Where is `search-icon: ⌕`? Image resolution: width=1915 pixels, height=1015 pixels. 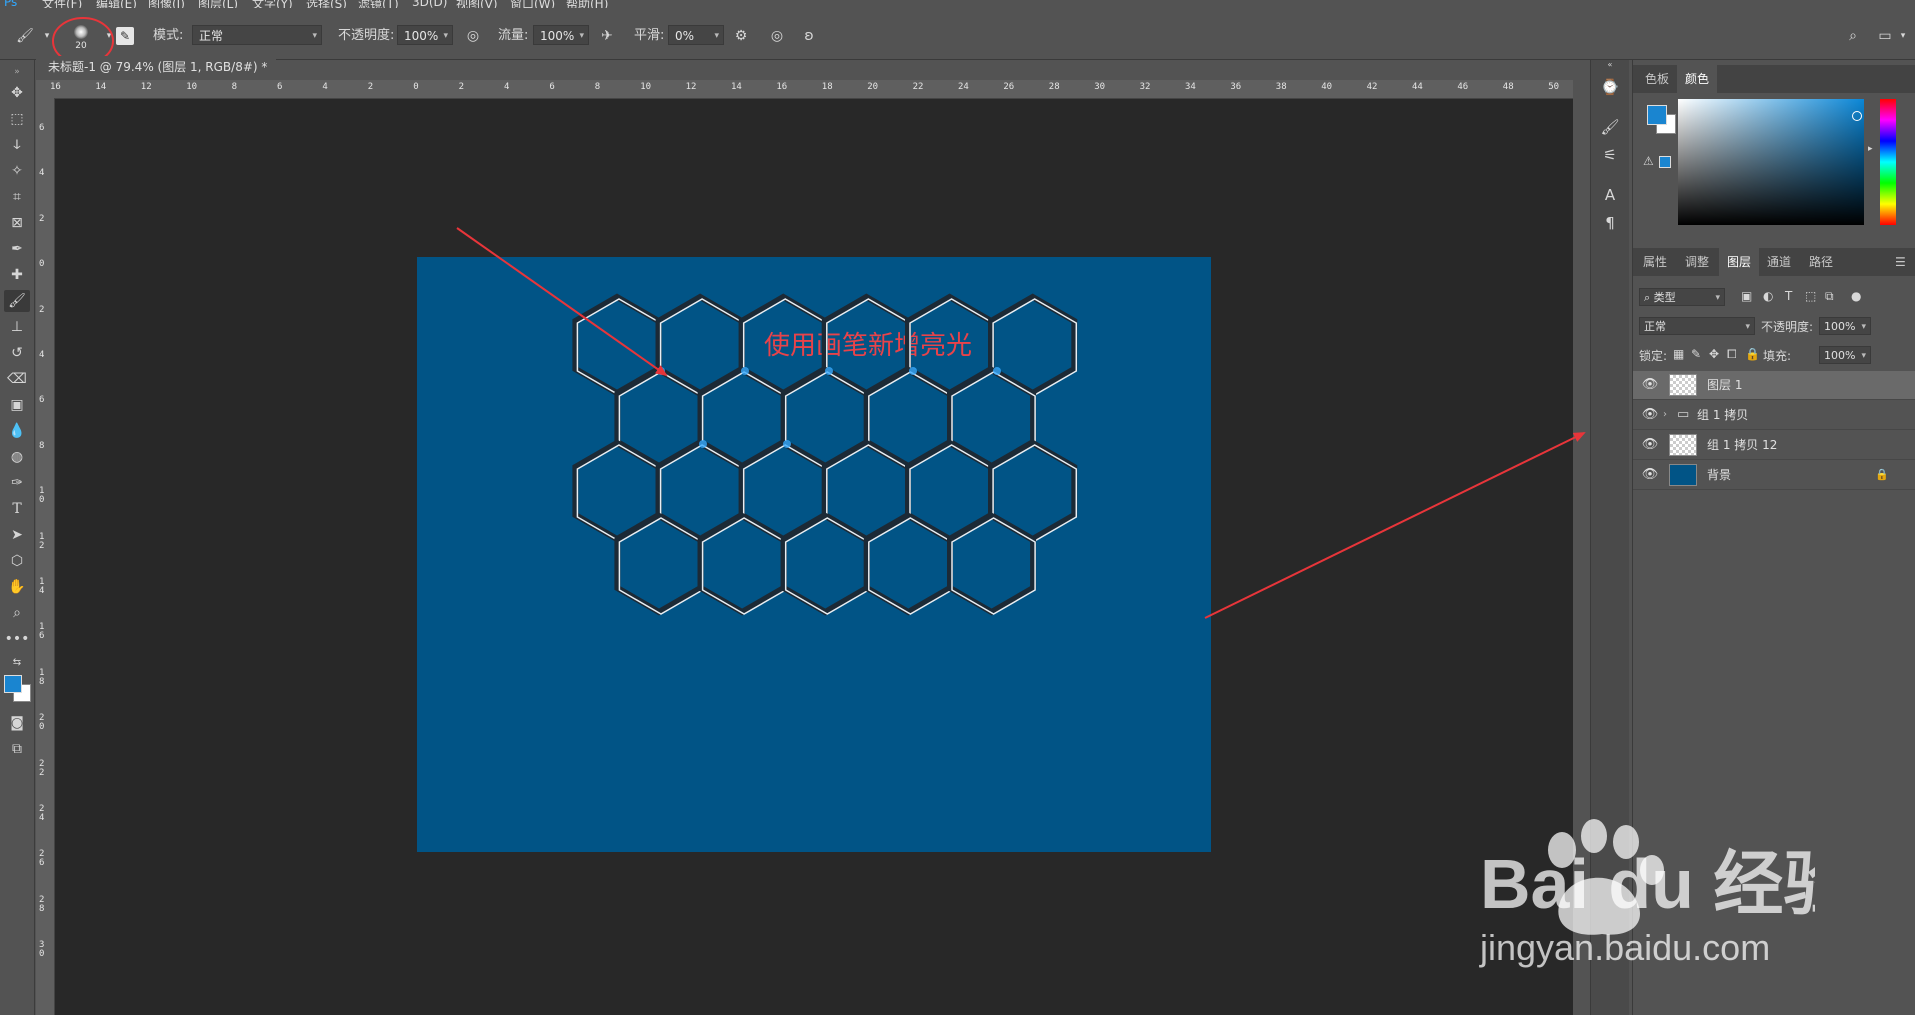 search-icon: ⌕ is located at coordinates (1853, 36).